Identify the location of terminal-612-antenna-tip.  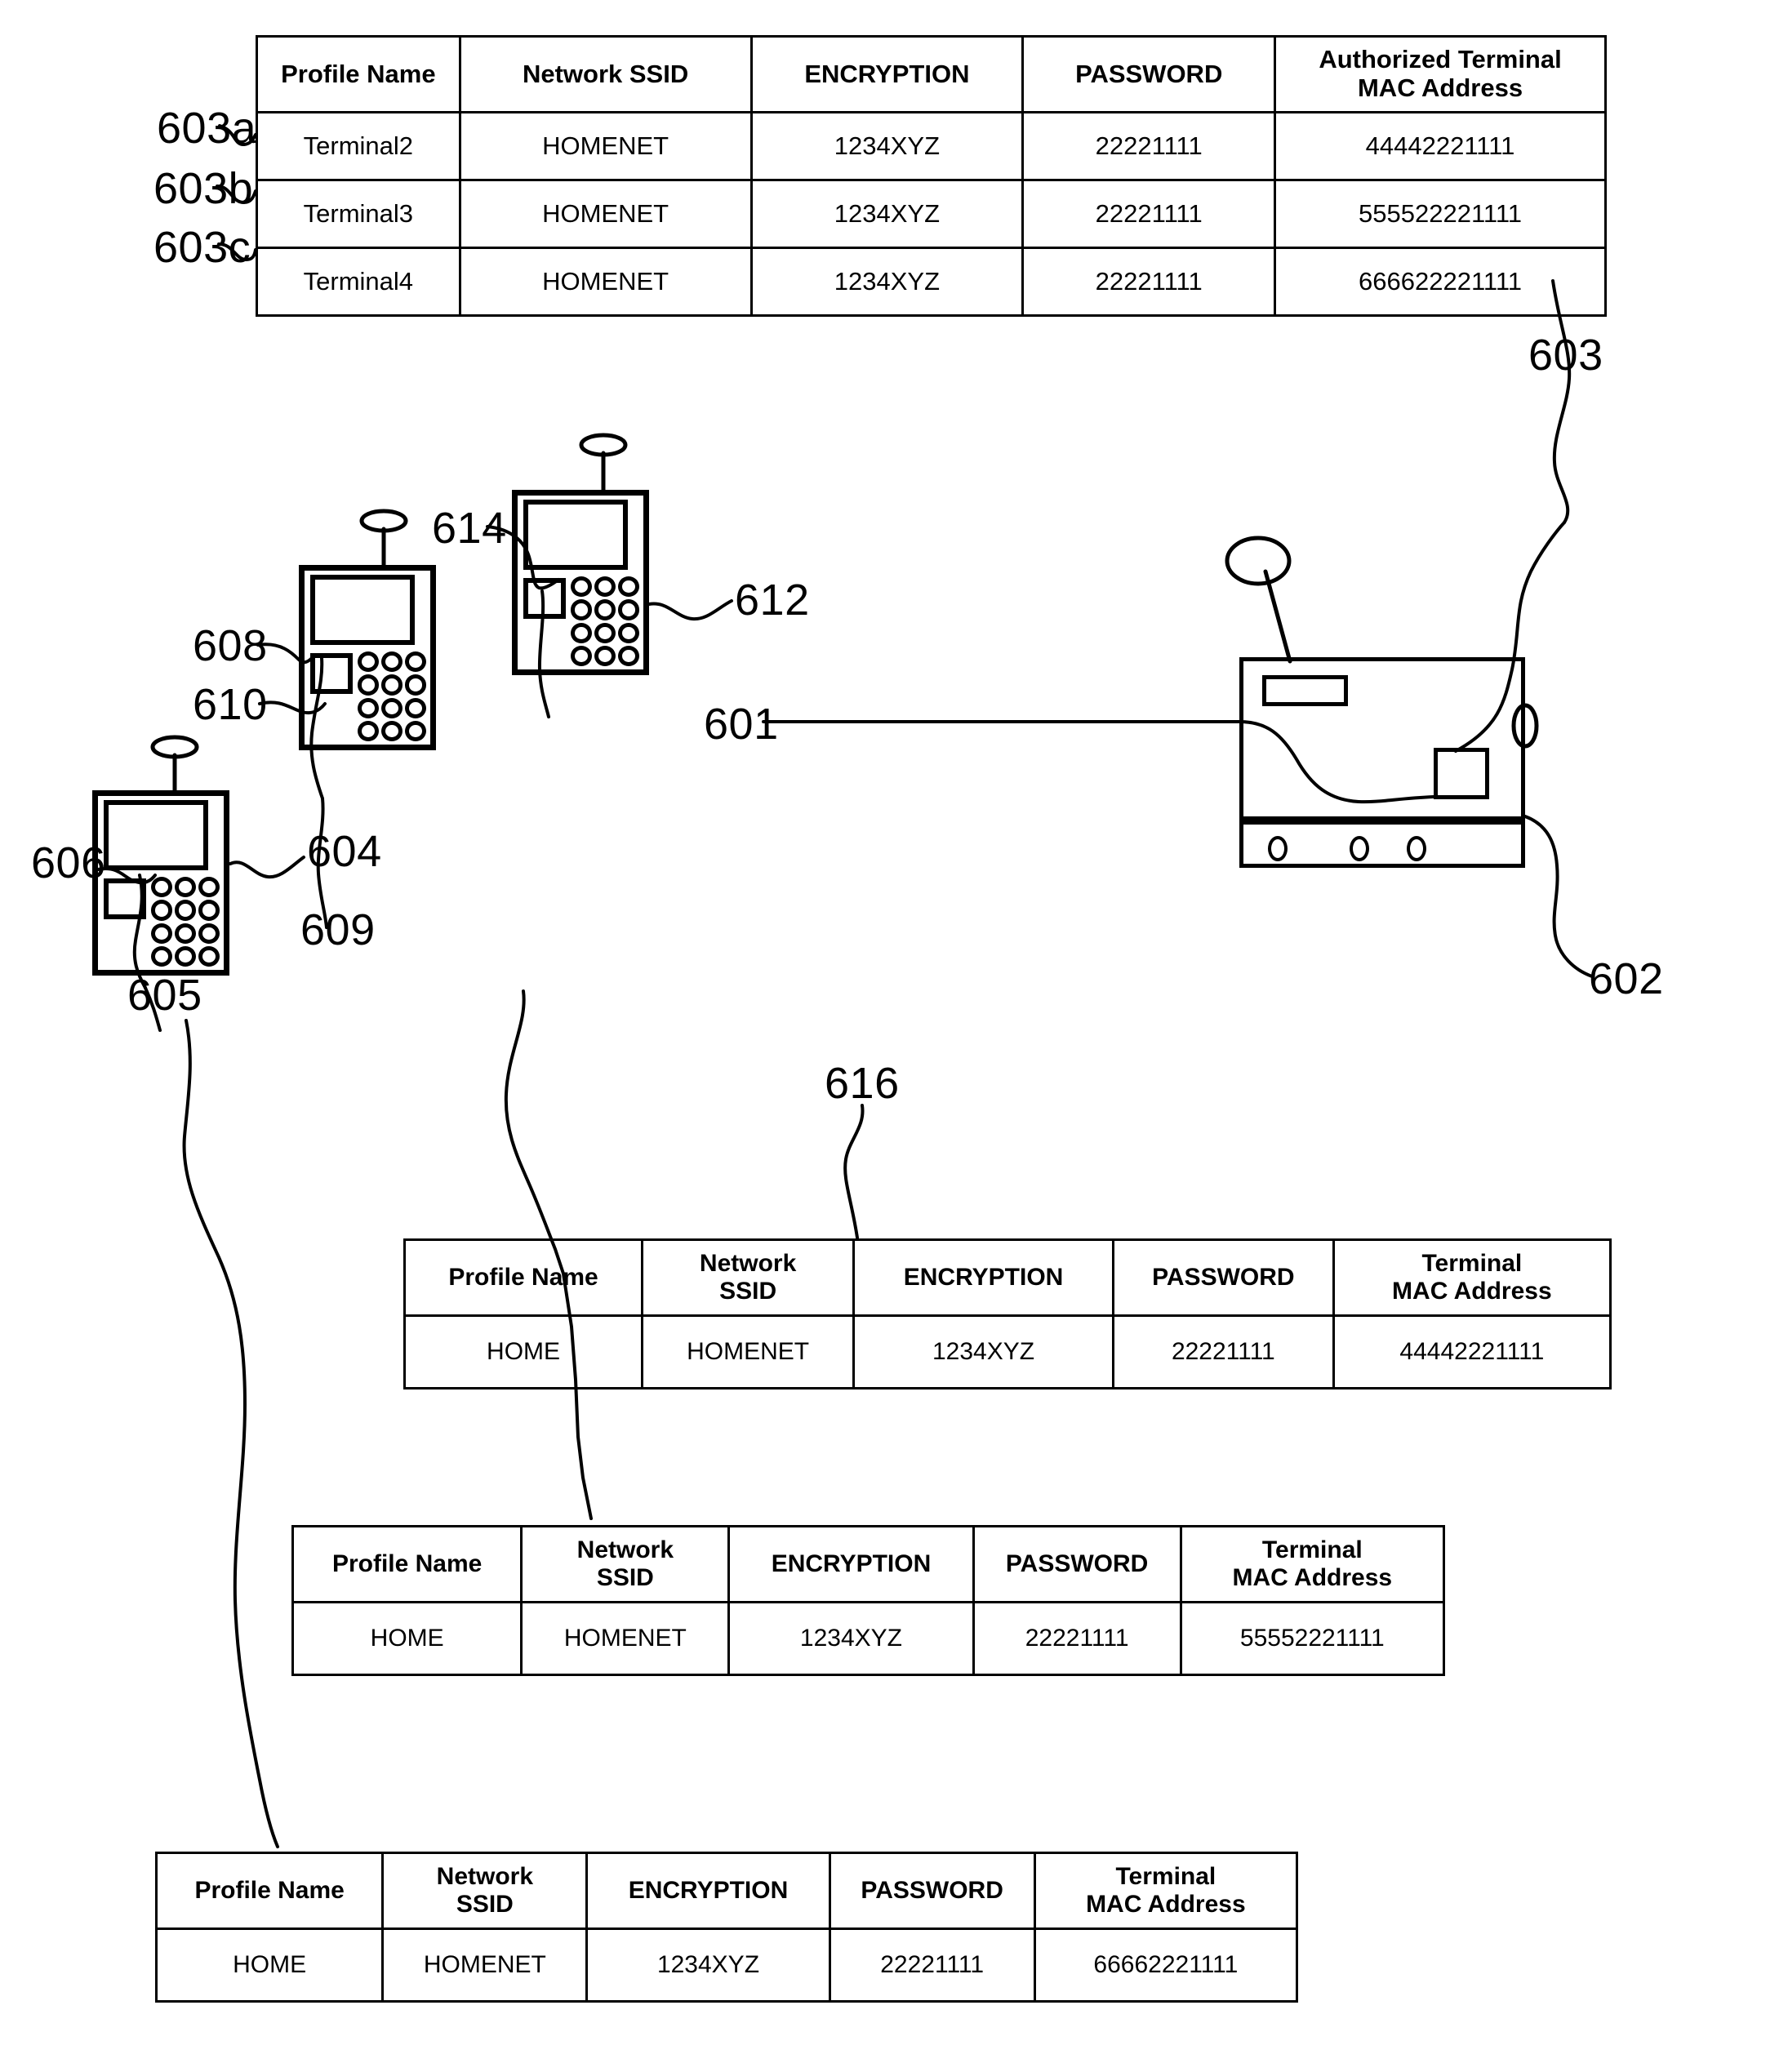
(603, 445).